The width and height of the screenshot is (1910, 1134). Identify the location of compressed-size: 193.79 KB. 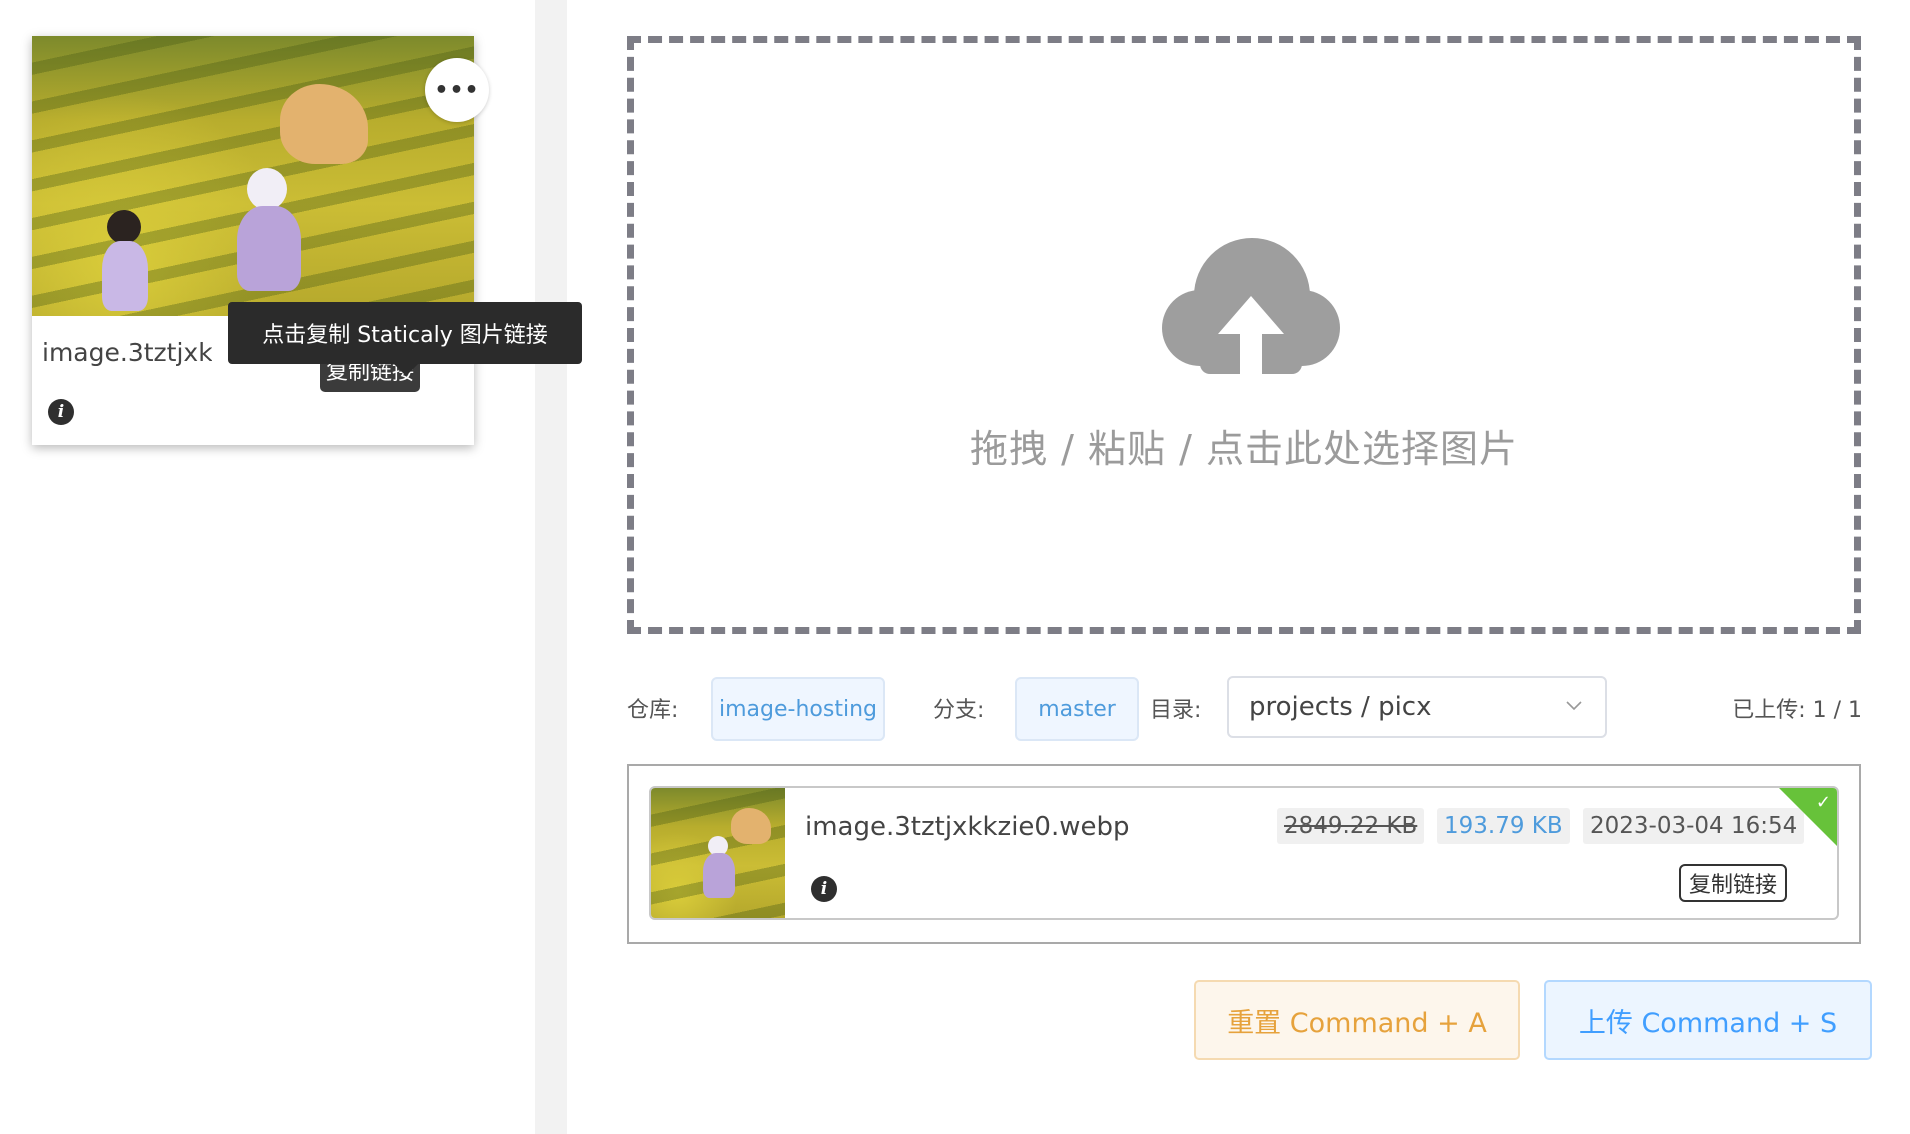
(1503, 826).